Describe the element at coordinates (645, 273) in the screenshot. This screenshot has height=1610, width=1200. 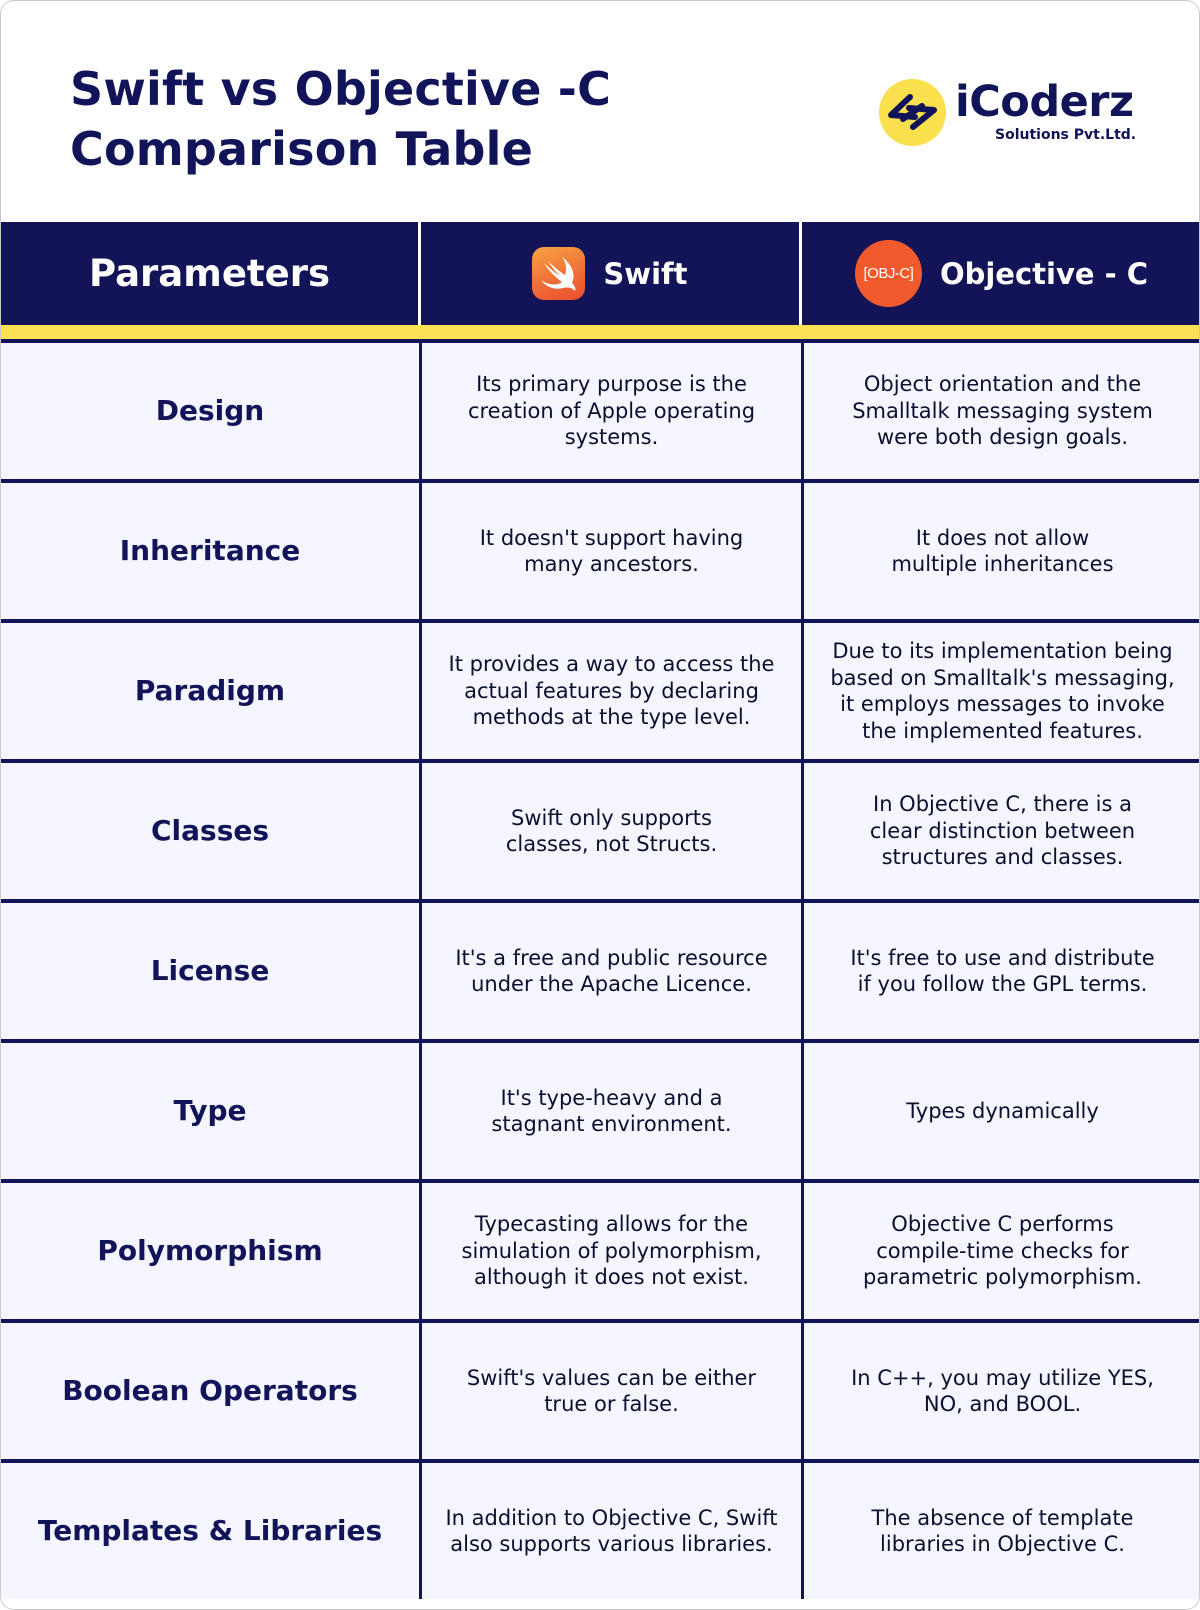
I see `column-header-label: Swift` at that location.